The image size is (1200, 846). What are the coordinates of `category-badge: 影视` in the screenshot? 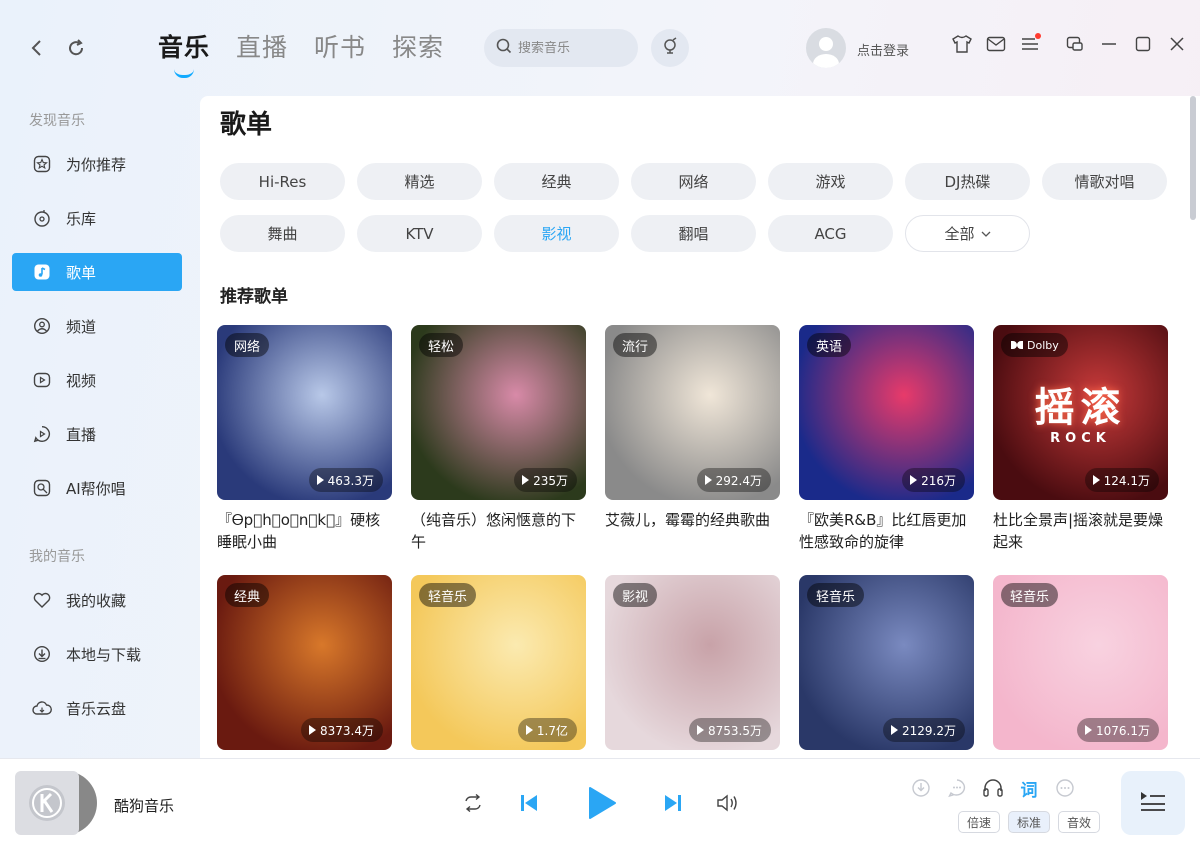 It's located at (635, 595).